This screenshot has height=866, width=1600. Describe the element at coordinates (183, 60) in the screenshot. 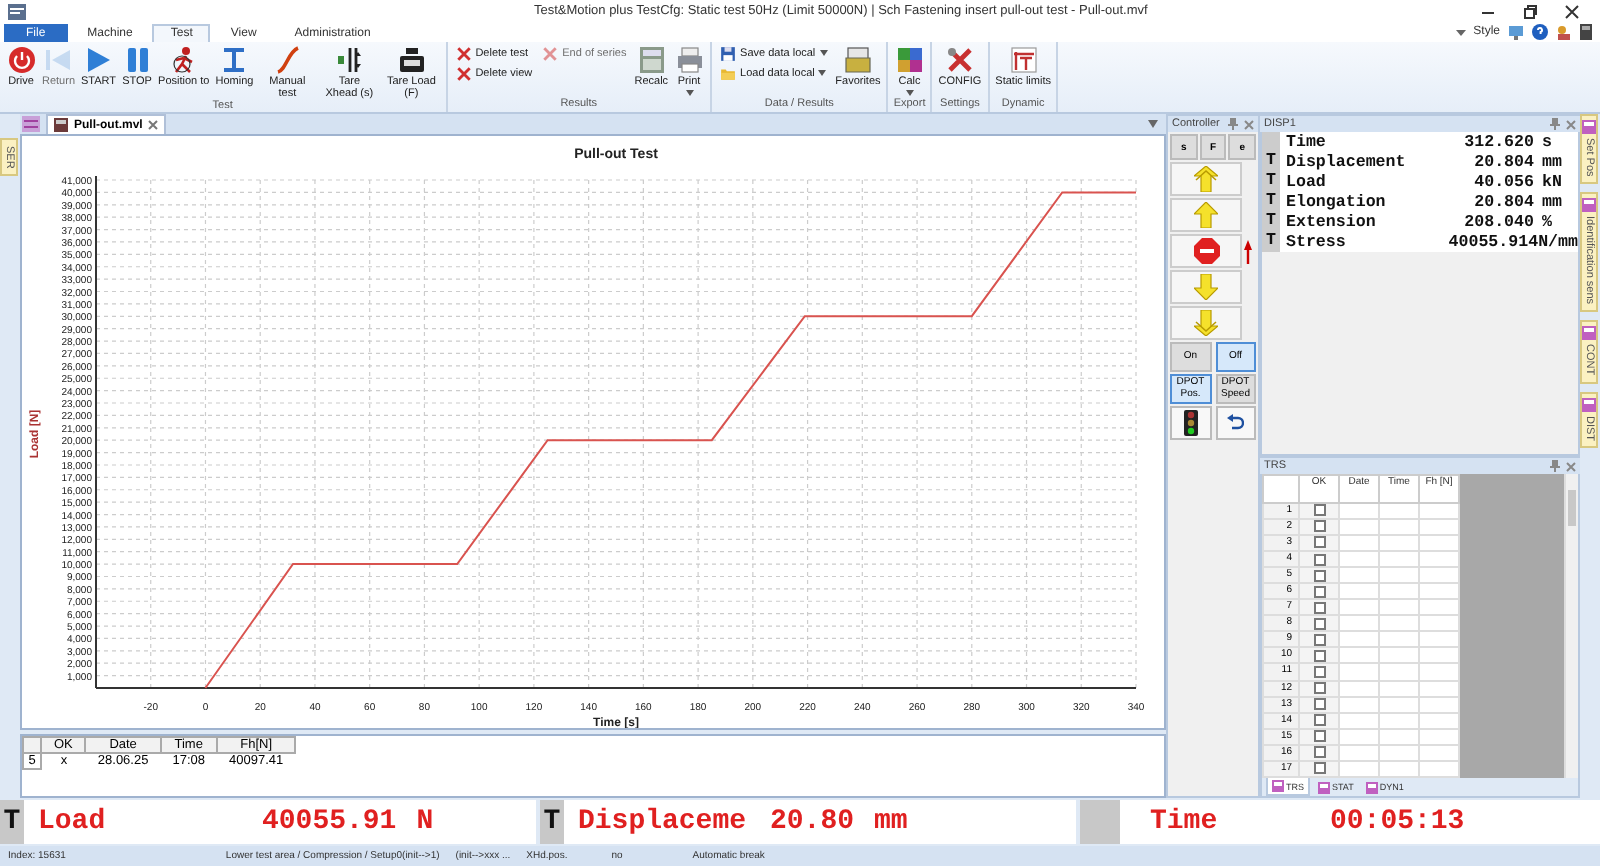

I see `figure-icon` at that location.